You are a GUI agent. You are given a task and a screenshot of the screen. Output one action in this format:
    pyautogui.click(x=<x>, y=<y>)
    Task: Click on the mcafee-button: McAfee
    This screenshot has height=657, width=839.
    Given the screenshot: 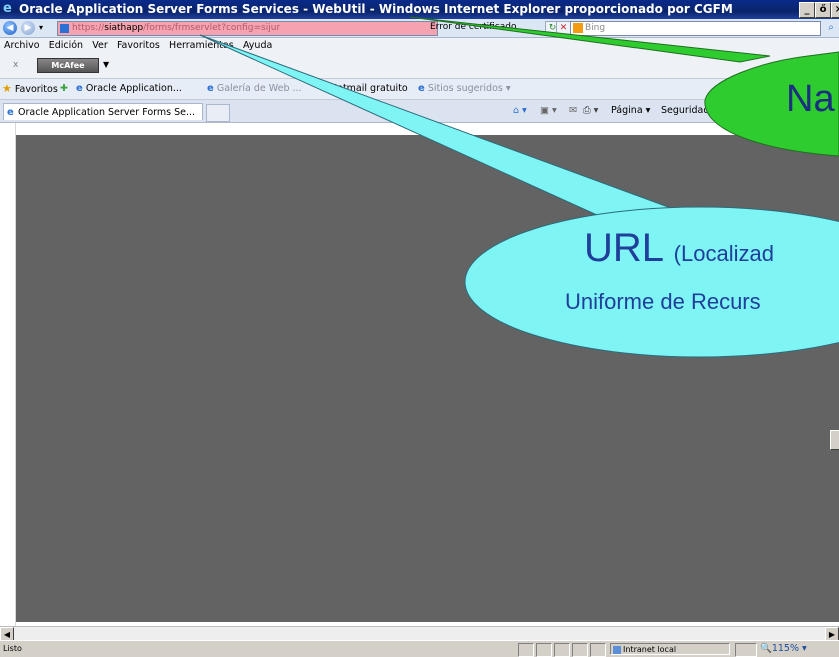 What is the action you would take?
    pyautogui.click(x=68, y=65)
    